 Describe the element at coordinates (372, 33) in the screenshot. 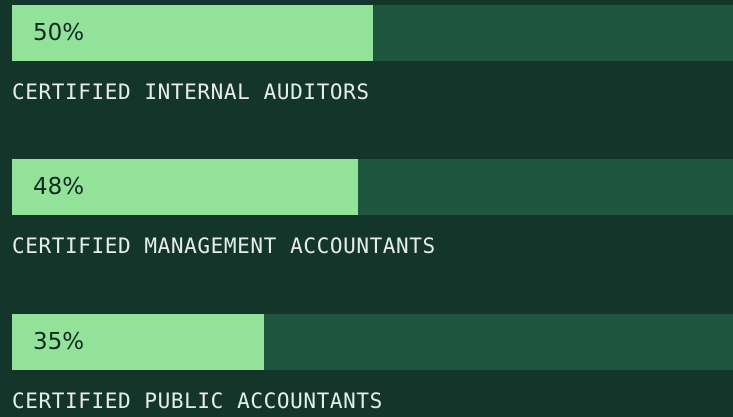

I see `progress-track: 50%` at that location.